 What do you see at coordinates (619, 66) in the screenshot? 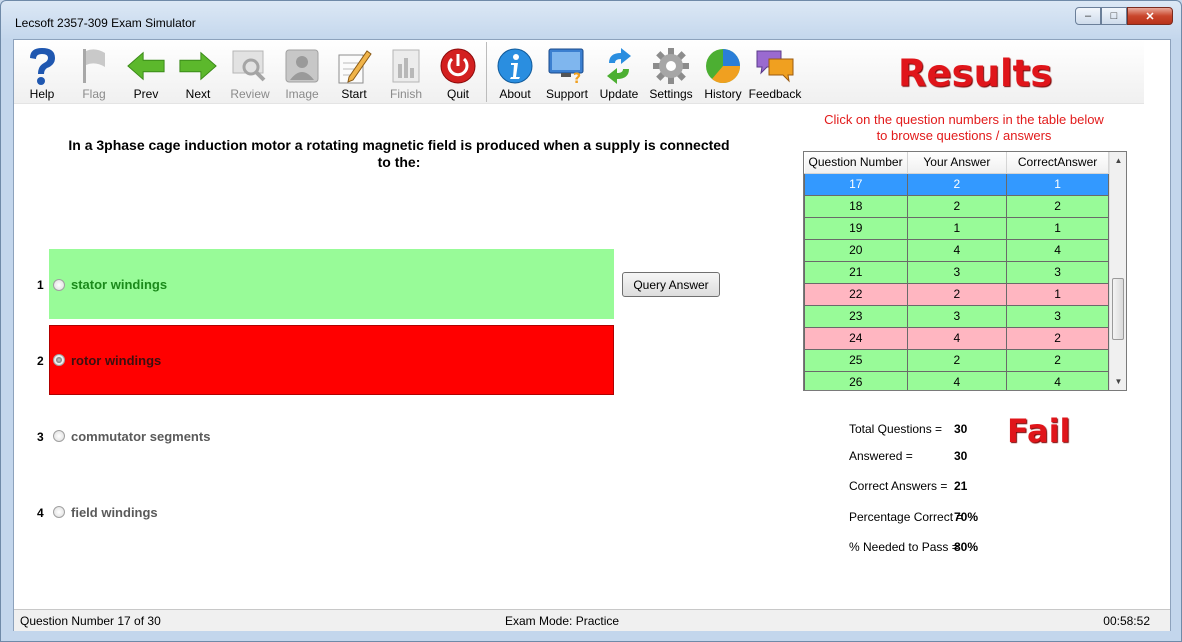
I see `update-icon` at bounding box center [619, 66].